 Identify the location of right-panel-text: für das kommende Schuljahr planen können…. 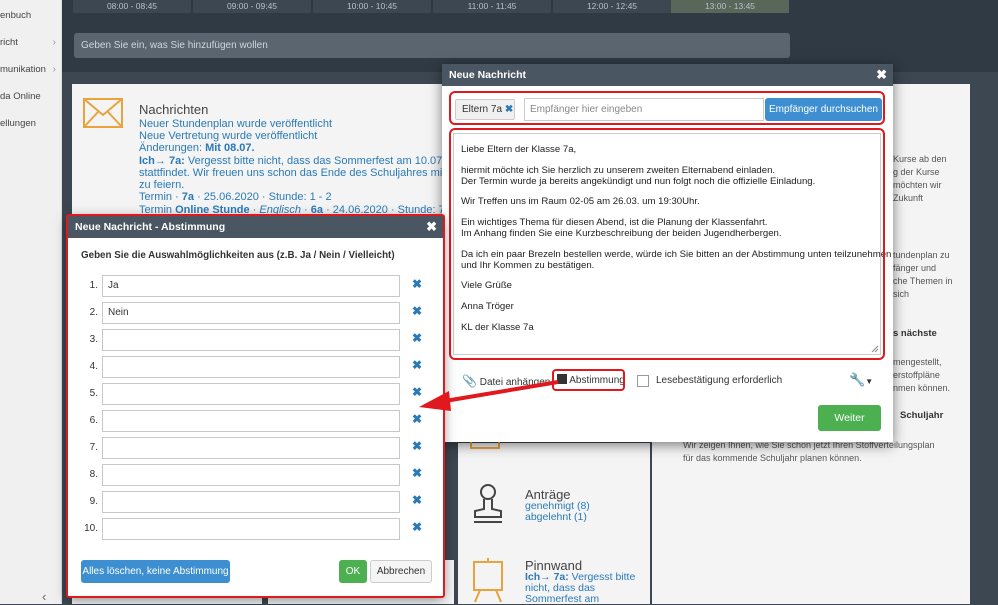
(772, 458).